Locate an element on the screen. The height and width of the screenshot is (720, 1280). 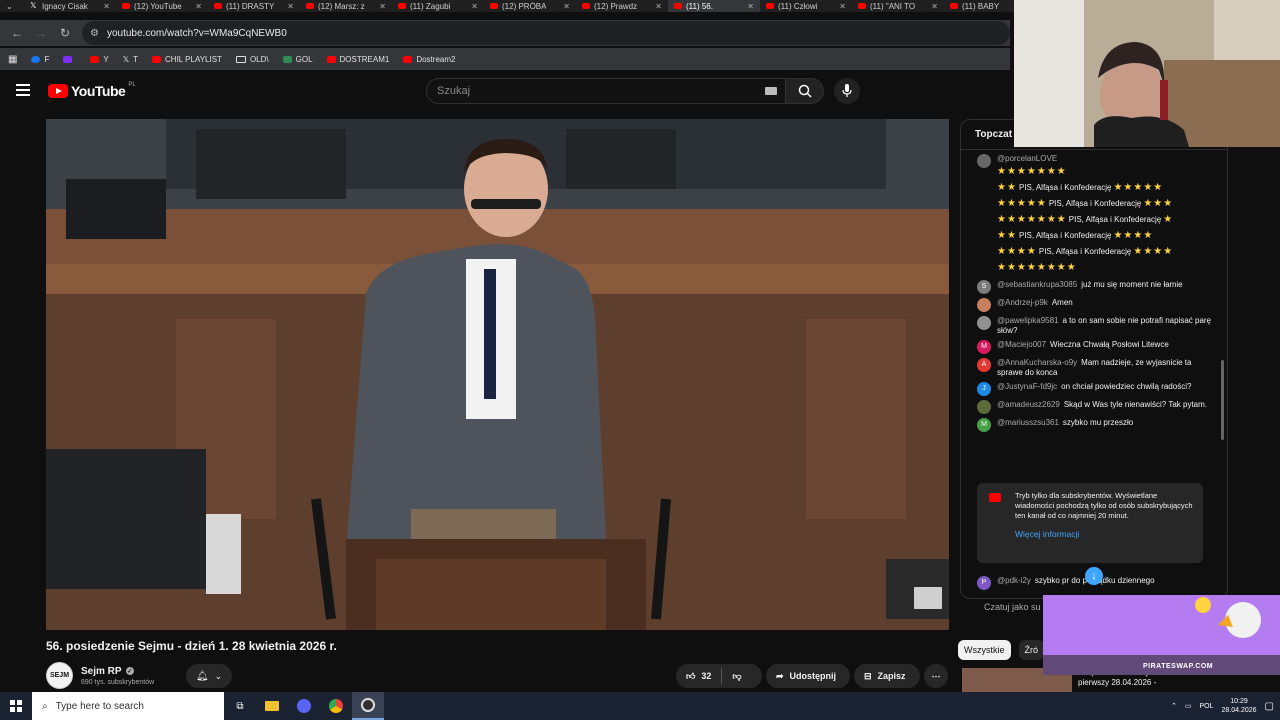
browser-tab: (12) Prawdz ✕ is located at coordinates (622, 6).